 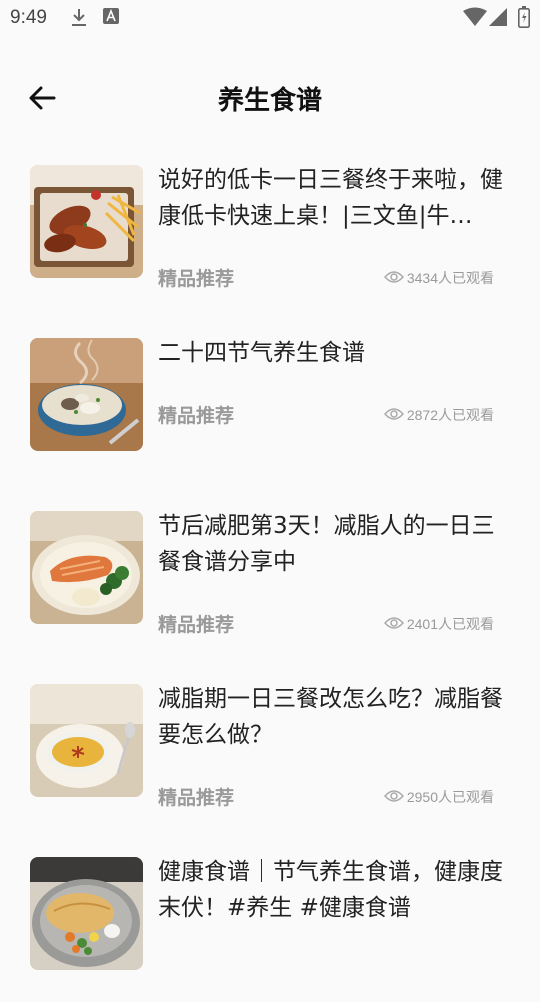 What do you see at coordinates (270, 408) in the screenshot?
I see `recipe-item: 二十四节气养生食谱 精品推荐 2872人已观看` at bounding box center [270, 408].